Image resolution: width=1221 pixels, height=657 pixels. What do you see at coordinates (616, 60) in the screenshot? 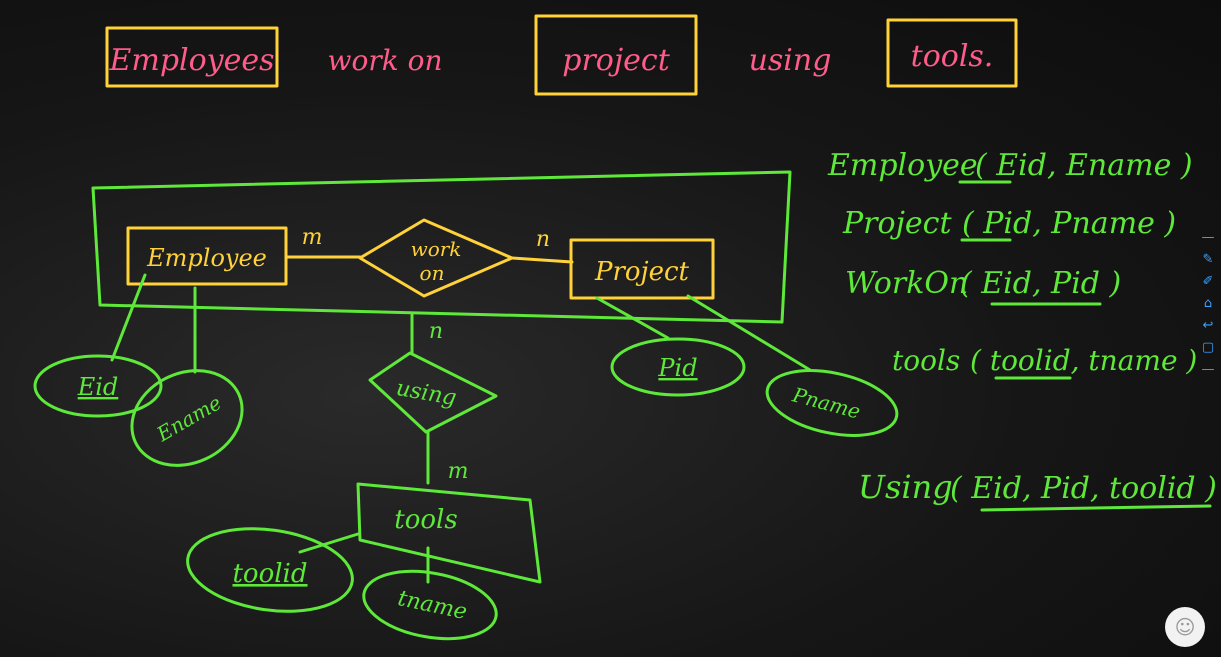
I see `heading-project: project` at bounding box center [616, 60].